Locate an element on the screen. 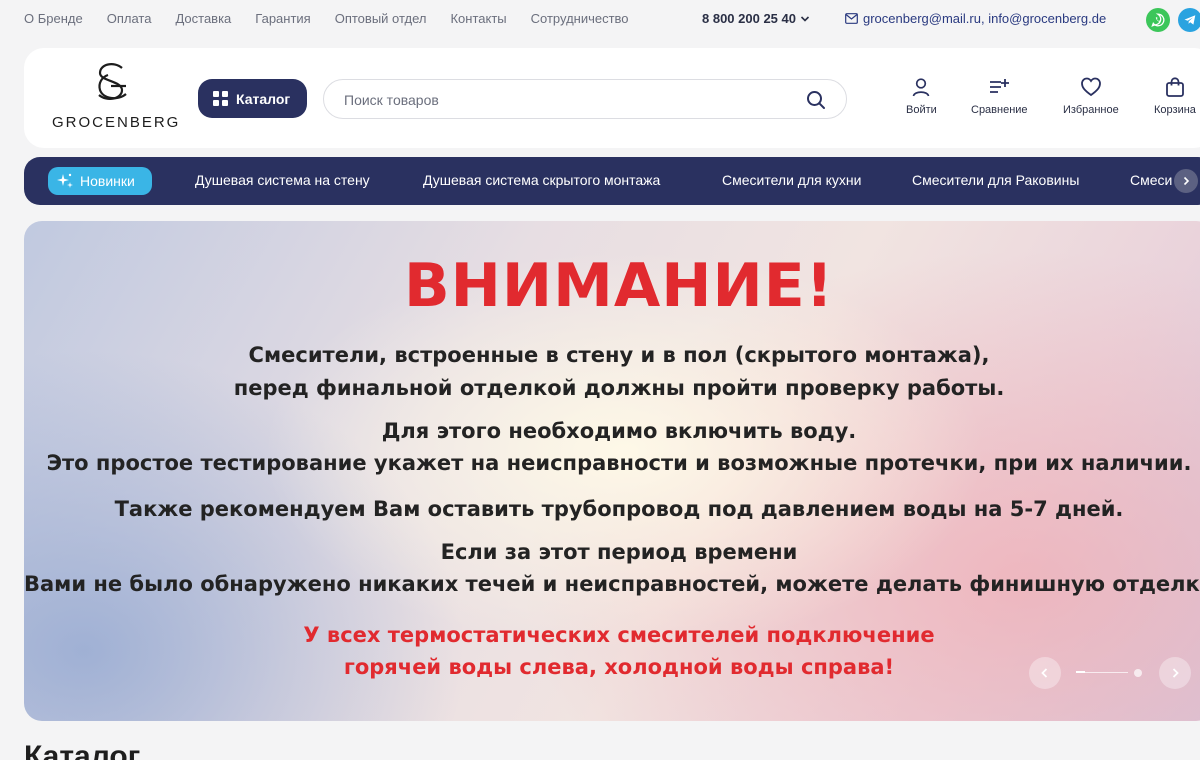  banner-title: ВНИМАНИЕ! is located at coordinates (619, 286).